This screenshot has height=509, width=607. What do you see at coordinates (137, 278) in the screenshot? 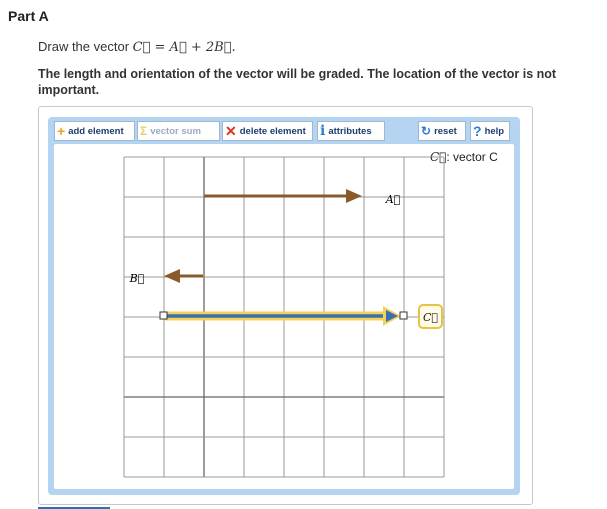
I see `vector-b-label: B⃗` at bounding box center [137, 278].